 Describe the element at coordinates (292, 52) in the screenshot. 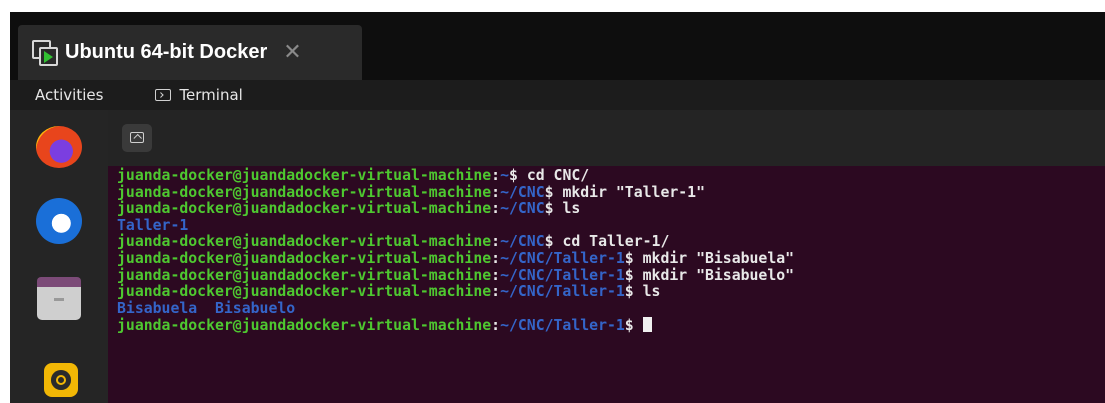

I see `close-icon: ✕` at that location.